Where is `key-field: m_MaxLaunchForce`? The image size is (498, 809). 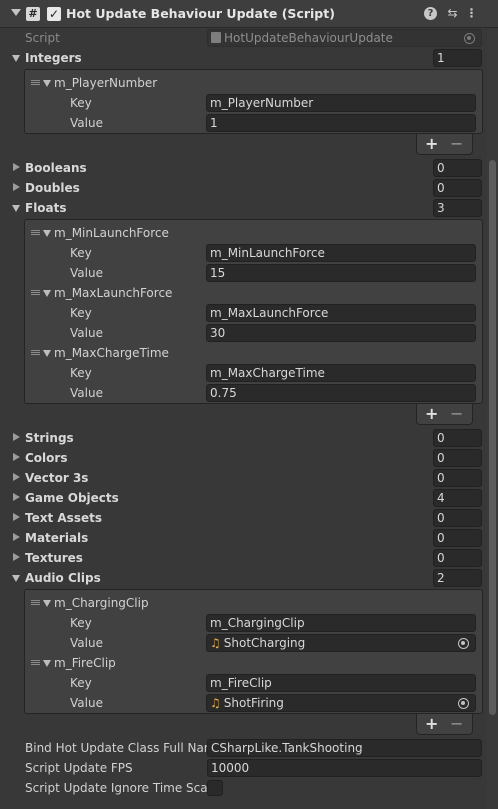 key-field: m_MaxLaunchForce is located at coordinates (341, 313).